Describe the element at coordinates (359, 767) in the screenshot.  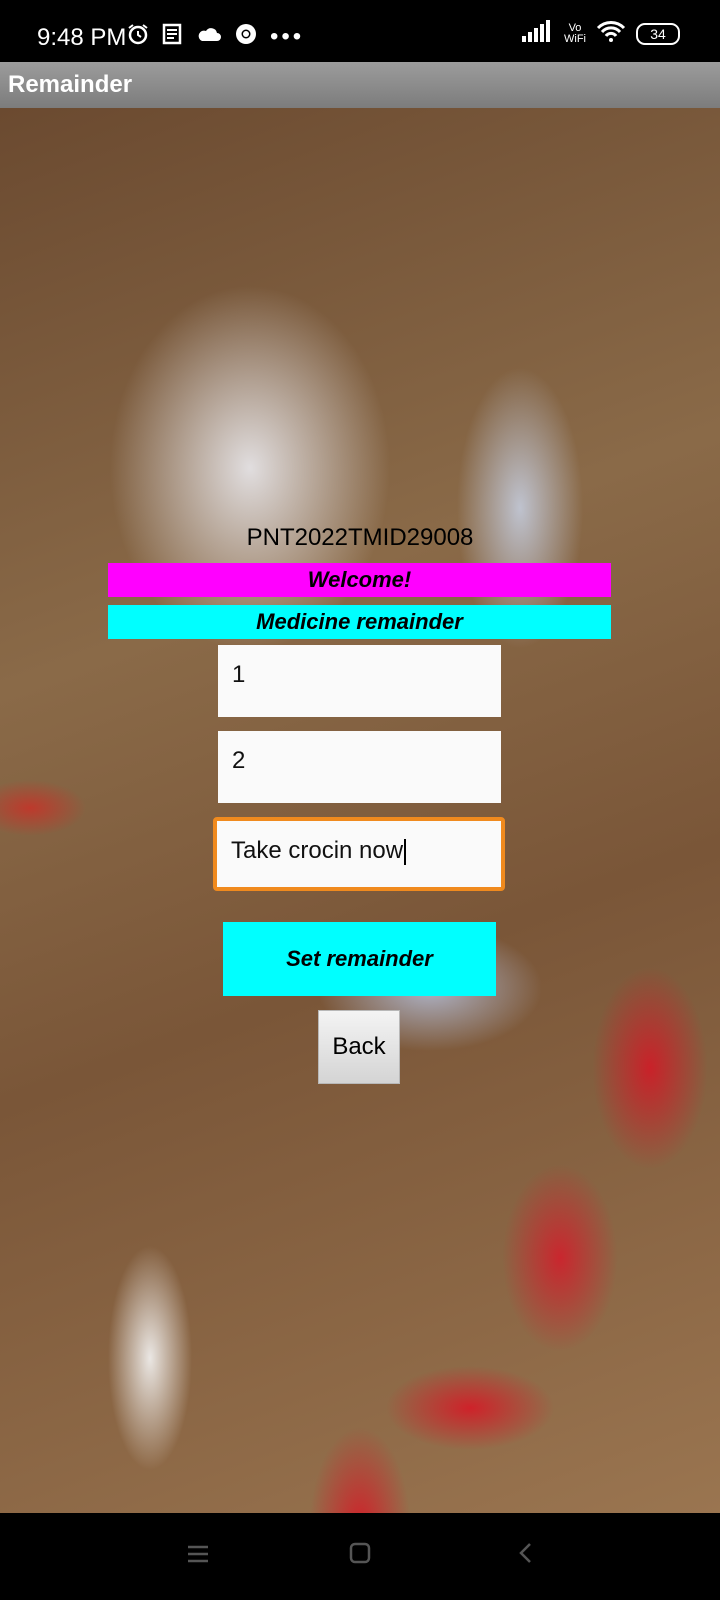
I see `minute-input: 2` at that location.